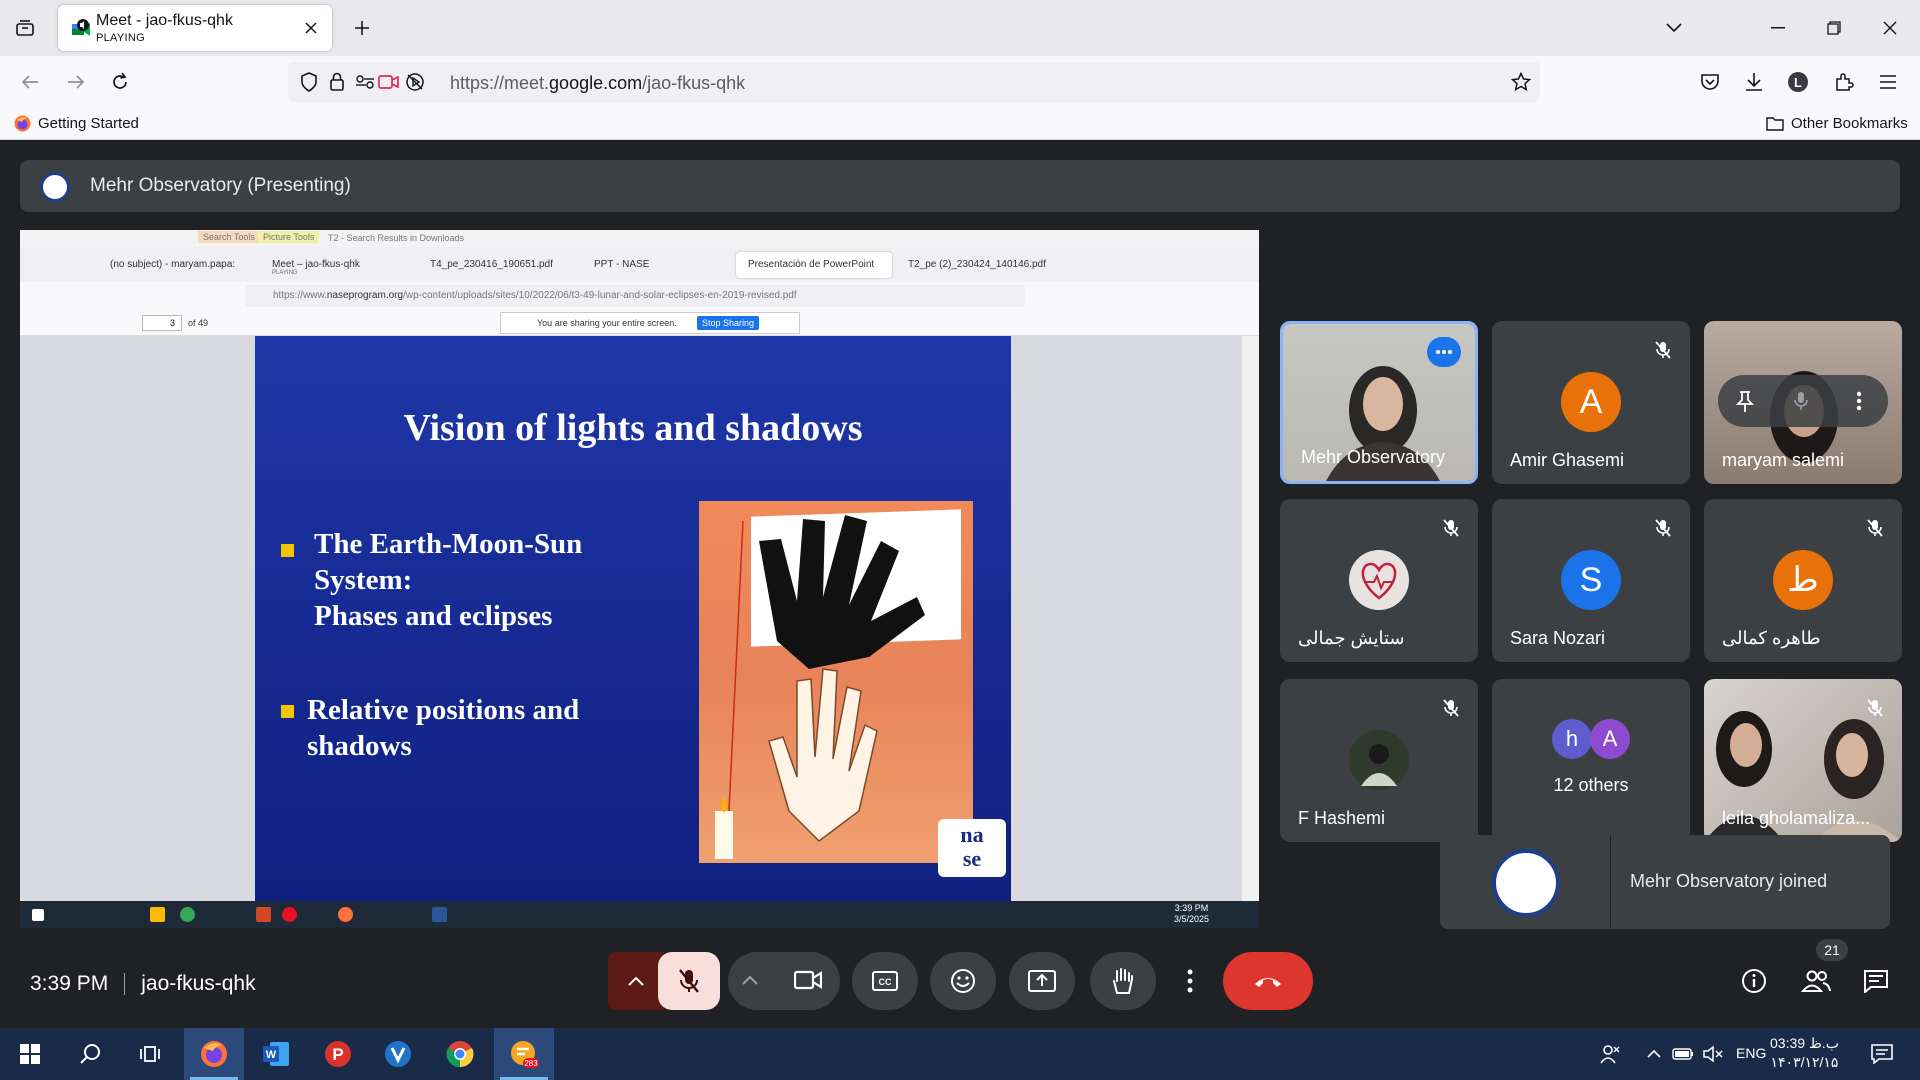  Describe the element at coordinates (977, 264) in the screenshot. I see `shared-tab: T2_pe (2)_230424_140146.pdf` at that location.